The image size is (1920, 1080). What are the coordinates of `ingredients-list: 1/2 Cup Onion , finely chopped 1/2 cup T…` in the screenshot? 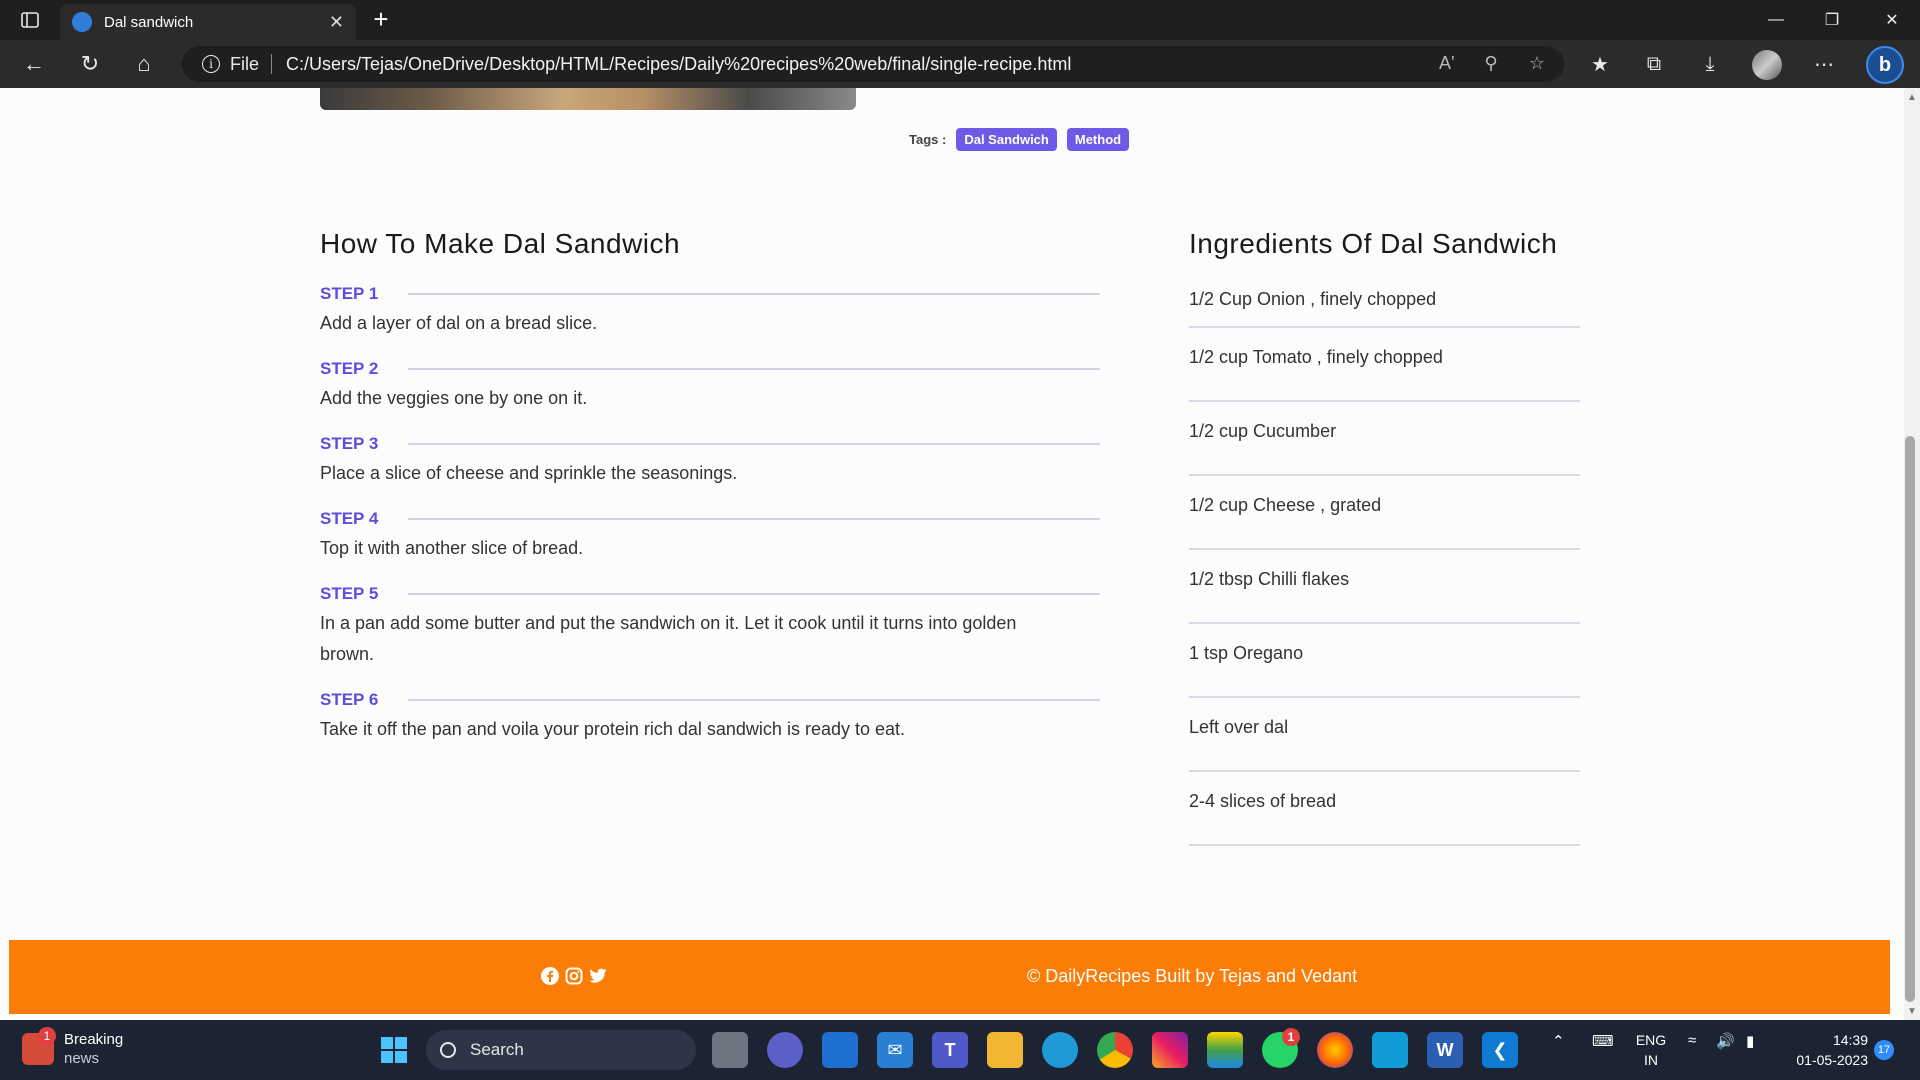 It's located at (1384, 565).